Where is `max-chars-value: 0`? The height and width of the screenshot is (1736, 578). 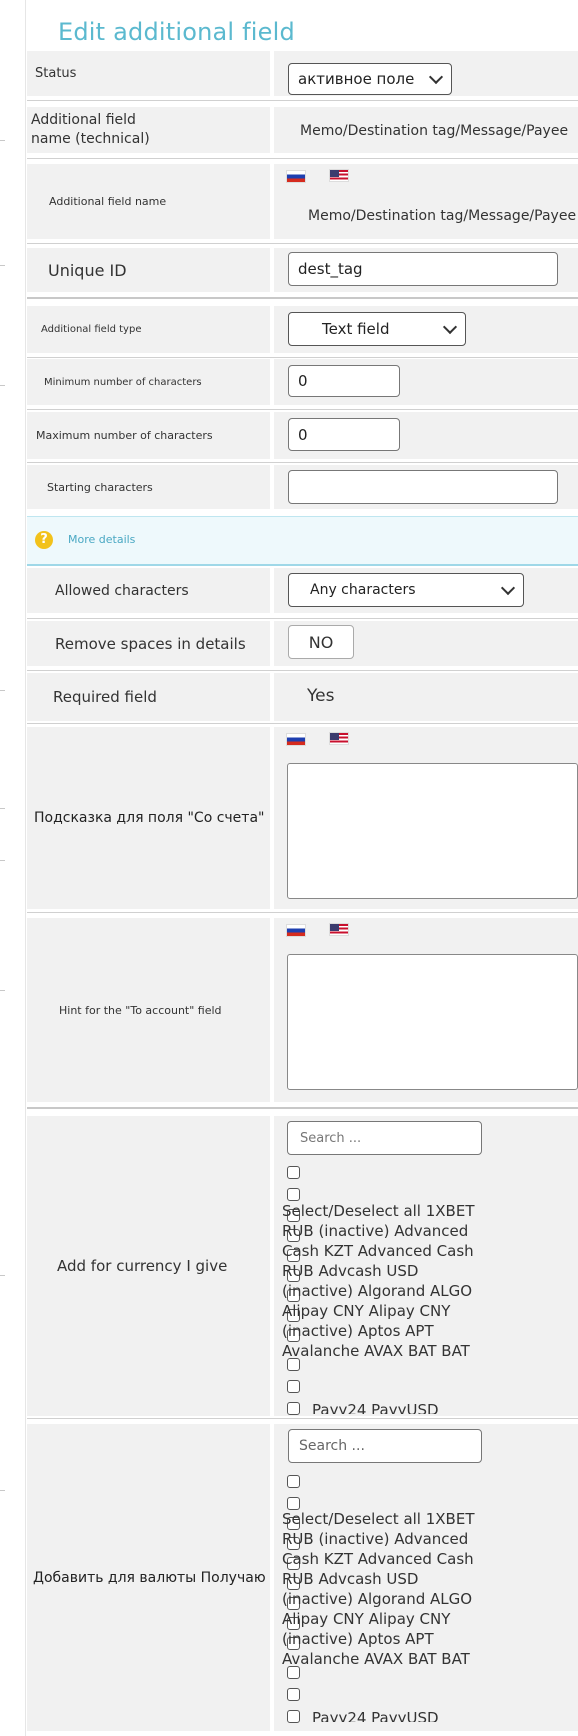
max-chars-value: 0 is located at coordinates (303, 434).